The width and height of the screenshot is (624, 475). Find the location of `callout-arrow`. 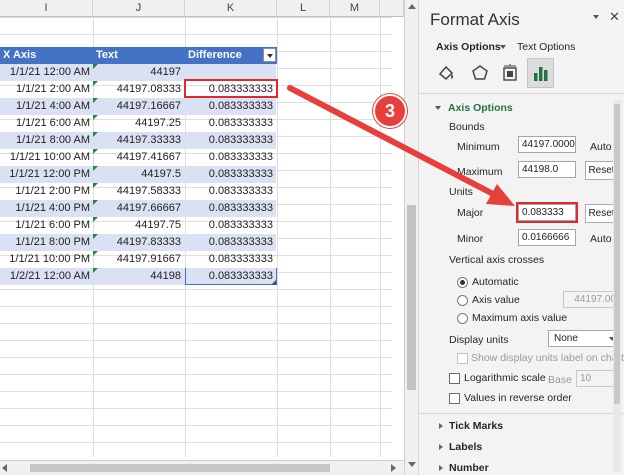

callout-arrow is located at coordinates (401, 145).